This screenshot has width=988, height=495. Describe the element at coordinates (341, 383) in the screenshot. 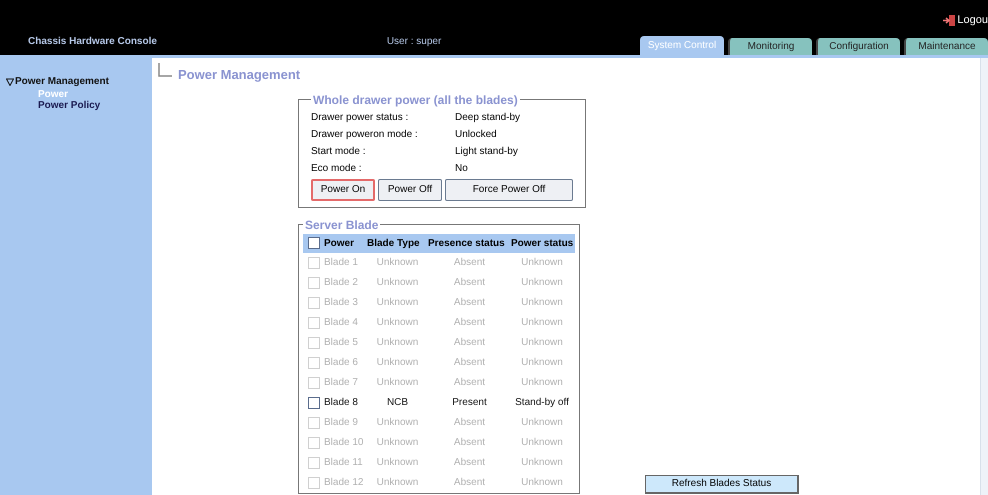

I see `table-cell-text: Blade 7` at that location.